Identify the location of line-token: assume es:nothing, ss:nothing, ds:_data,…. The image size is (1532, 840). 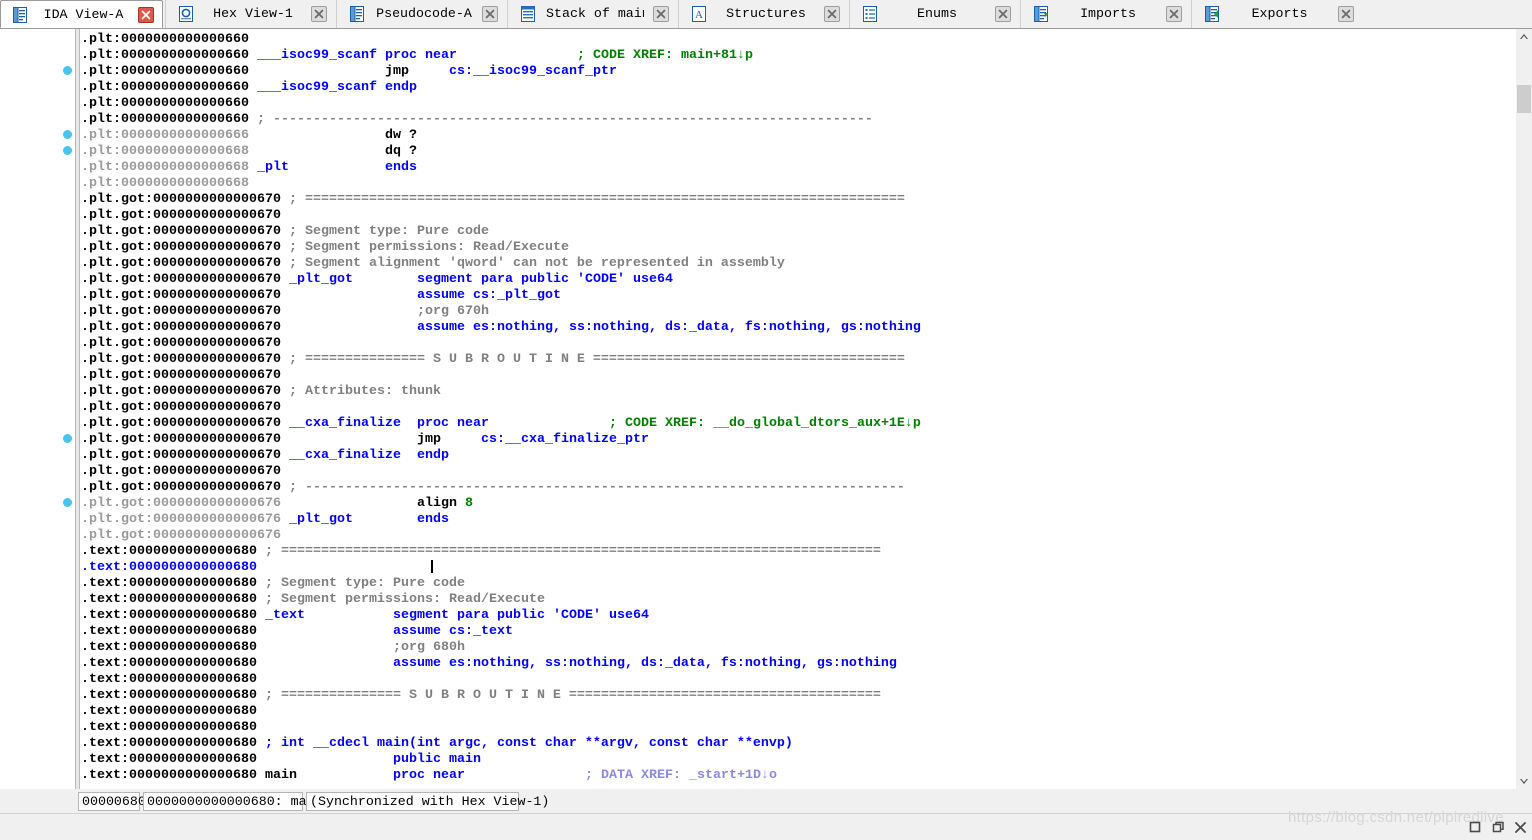
(645, 663).